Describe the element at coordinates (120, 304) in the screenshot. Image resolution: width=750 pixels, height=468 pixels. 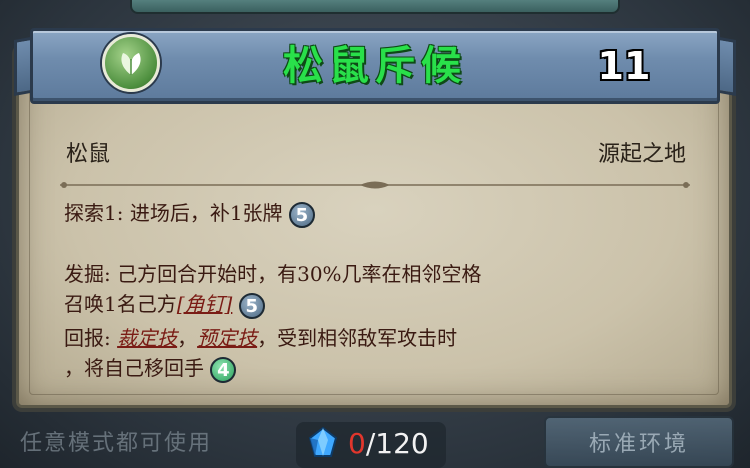
I see `ability-text: 召唤1名己方` at that location.